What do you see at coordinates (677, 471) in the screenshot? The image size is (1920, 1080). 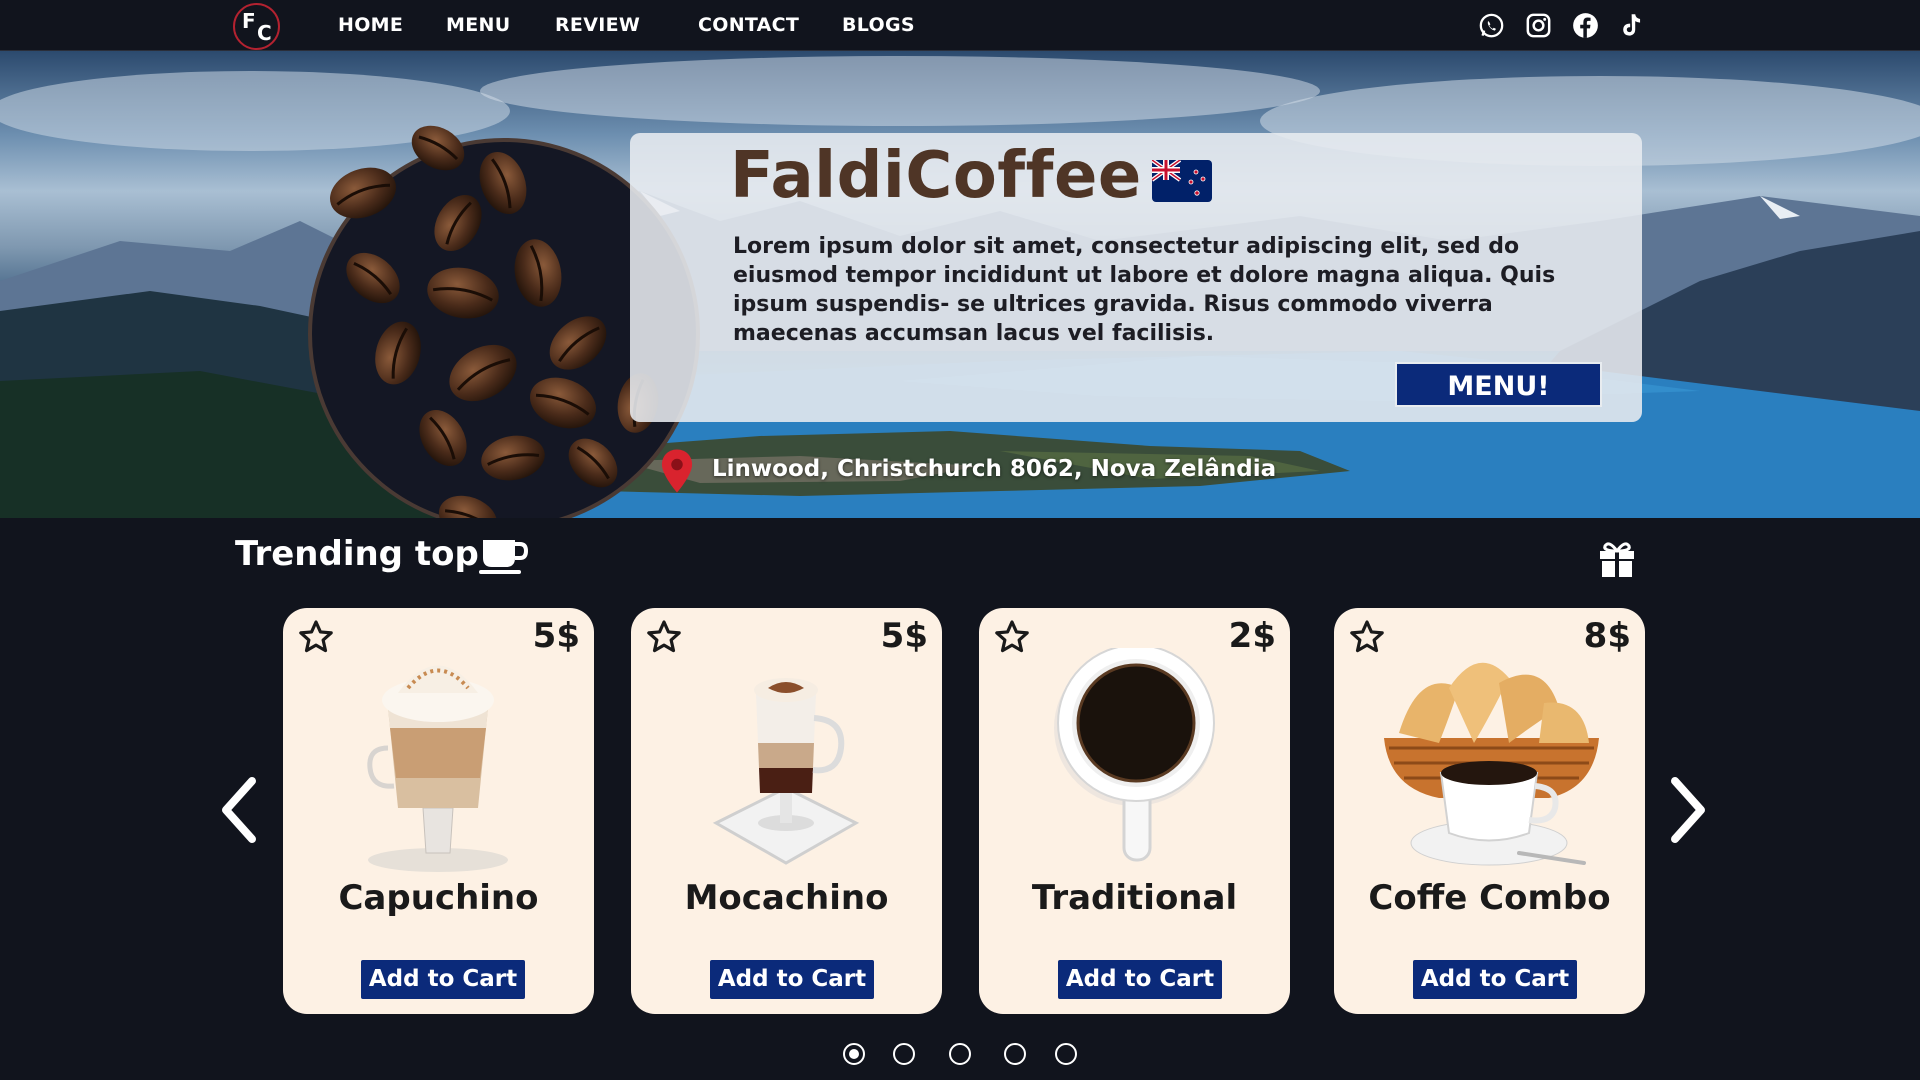 I see `location-pin-icon` at bounding box center [677, 471].